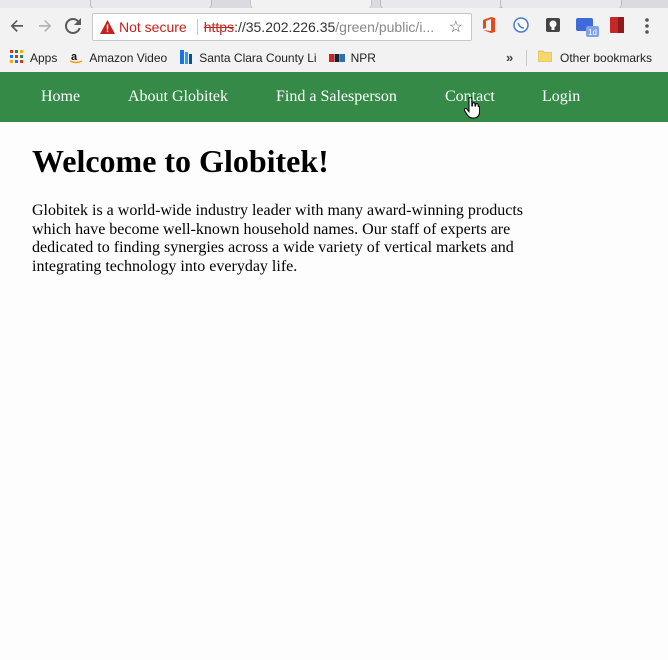 This screenshot has height=660, width=668. I want to click on other-bookmarks: Other bookmarks, so click(595, 57).